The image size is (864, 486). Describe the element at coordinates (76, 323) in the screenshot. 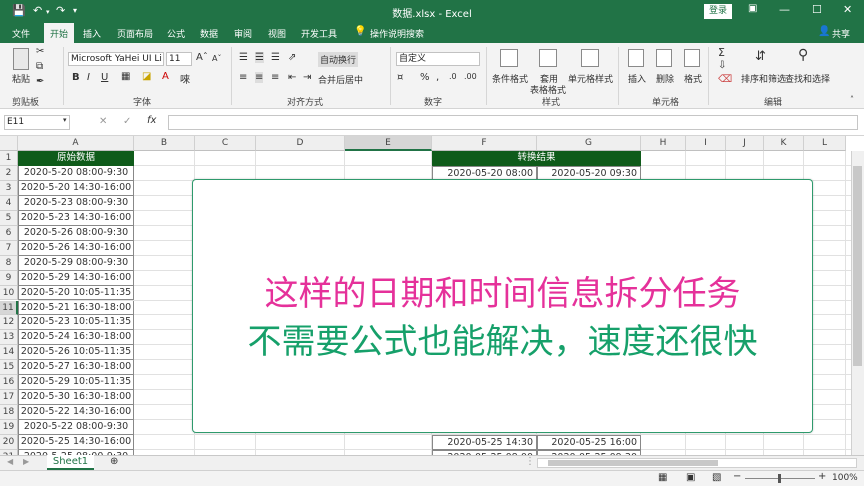

I see `cell-a12: 2020-5-23 10:05-11:35` at that location.